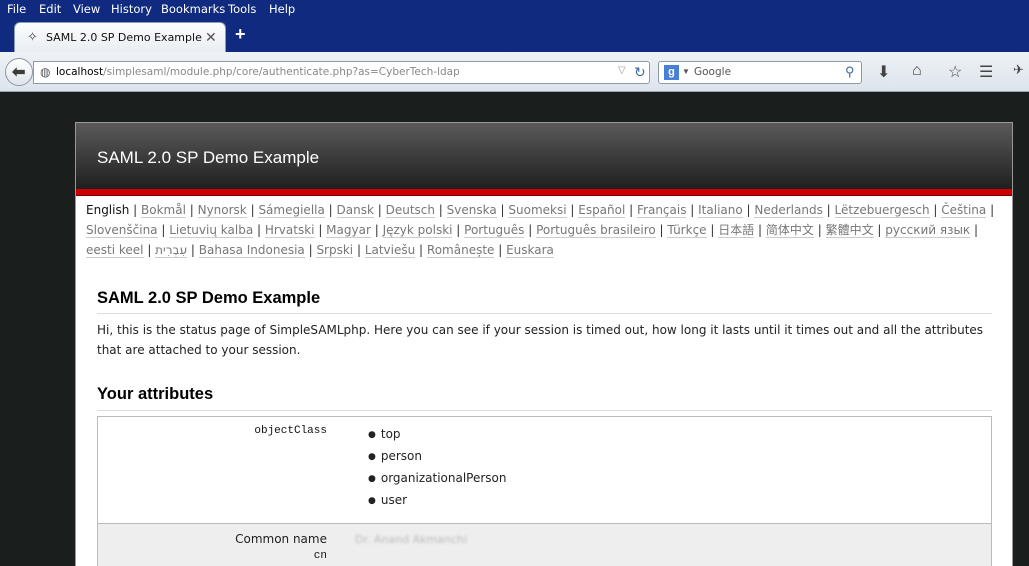  What do you see at coordinates (282, 9) in the screenshot?
I see `menu-help: Help` at bounding box center [282, 9].